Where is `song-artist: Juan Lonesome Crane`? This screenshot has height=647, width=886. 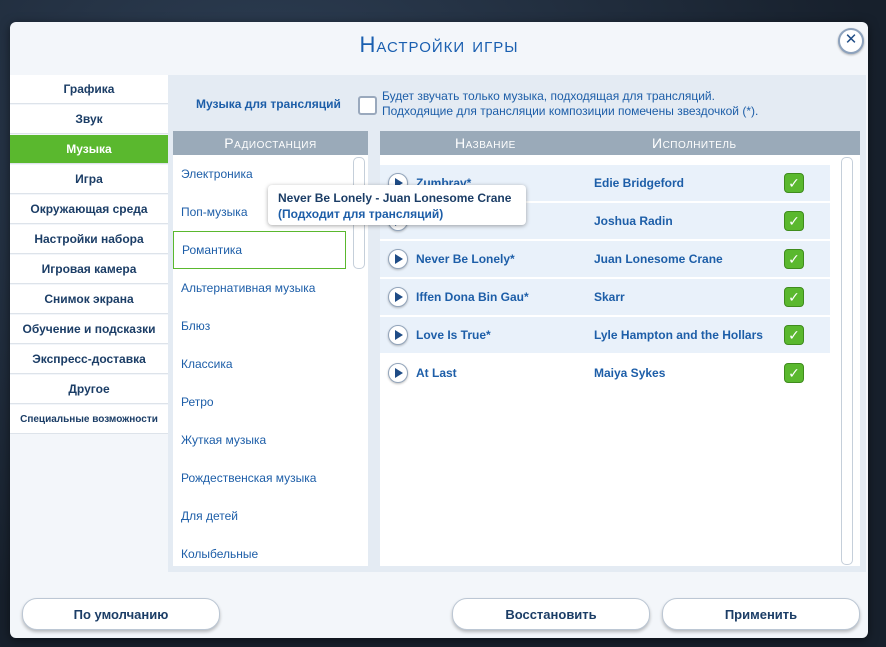
song-artist: Juan Lonesome Crane is located at coordinates (658, 259).